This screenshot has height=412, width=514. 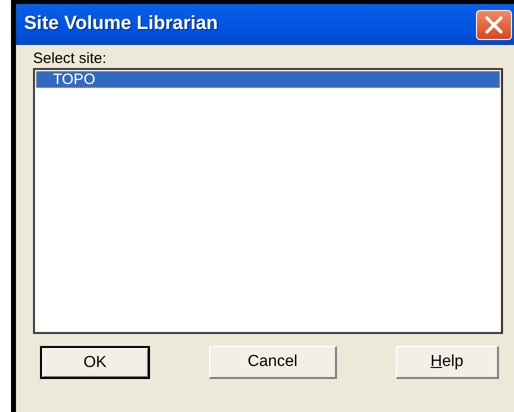 I want to click on list-label: Select site:, so click(x=70, y=59).